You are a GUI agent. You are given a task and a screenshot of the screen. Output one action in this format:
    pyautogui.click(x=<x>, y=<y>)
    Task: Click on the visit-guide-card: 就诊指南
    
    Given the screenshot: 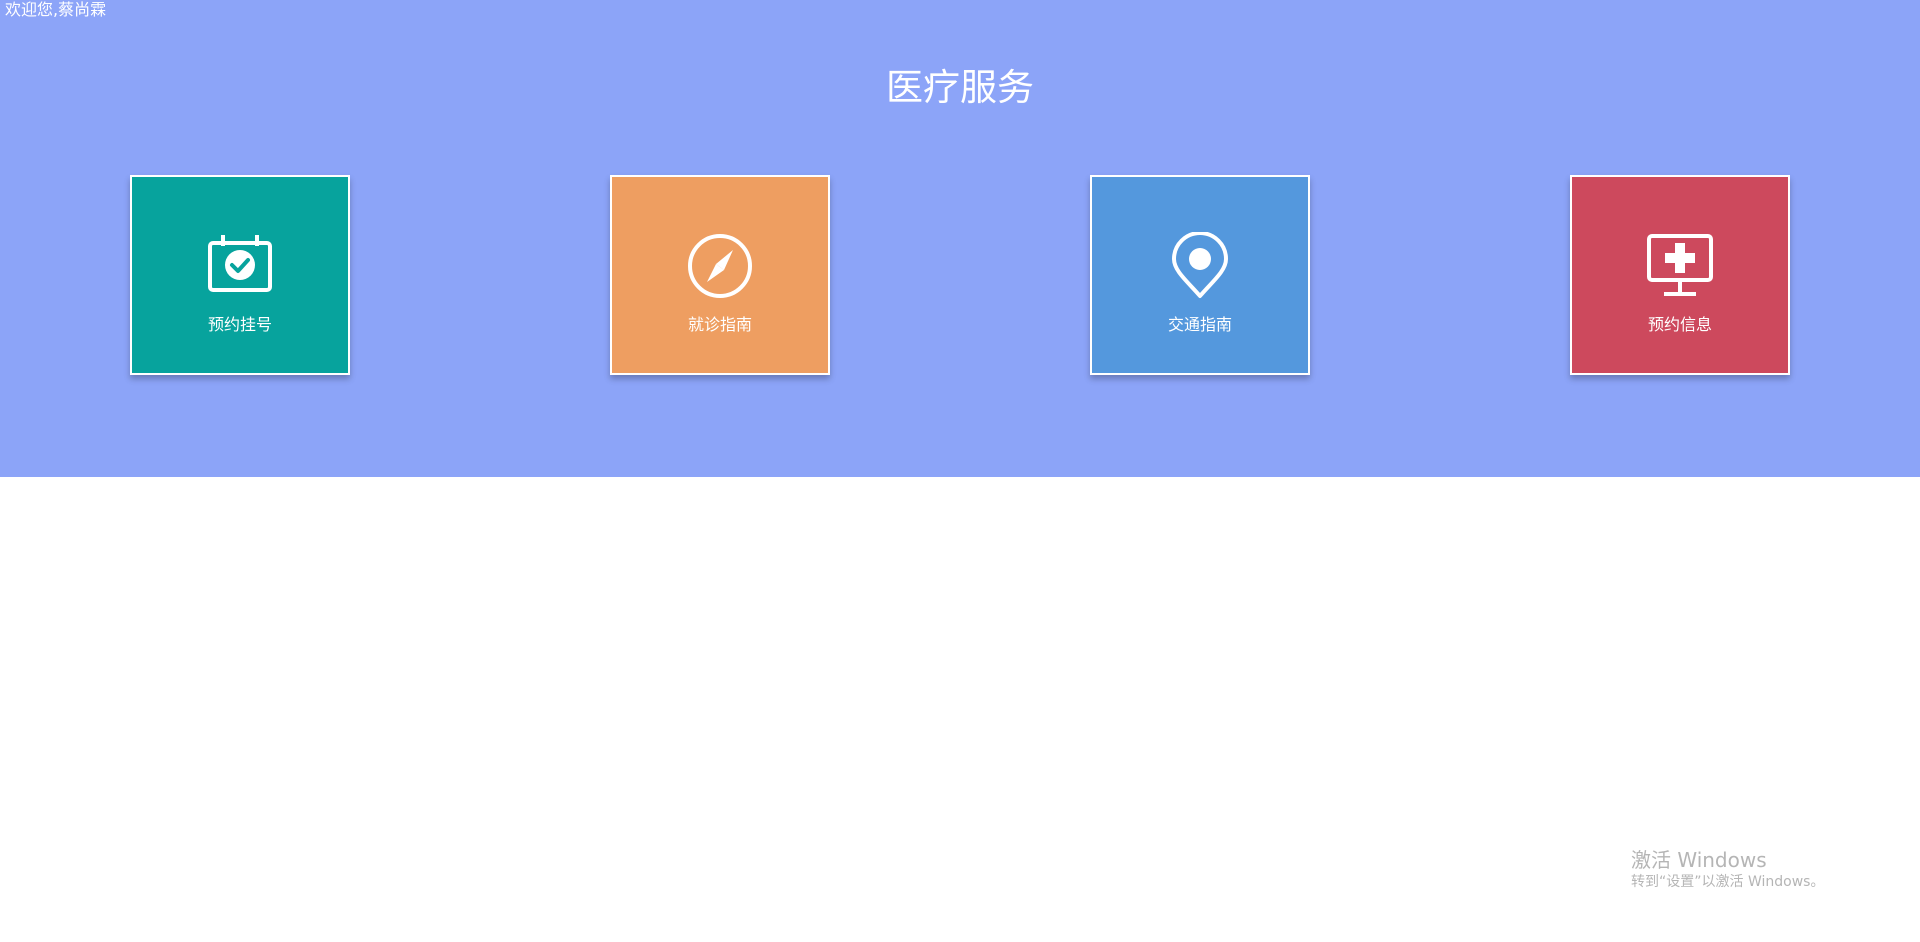 What is the action you would take?
    pyautogui.click(x=720, y=275)
    